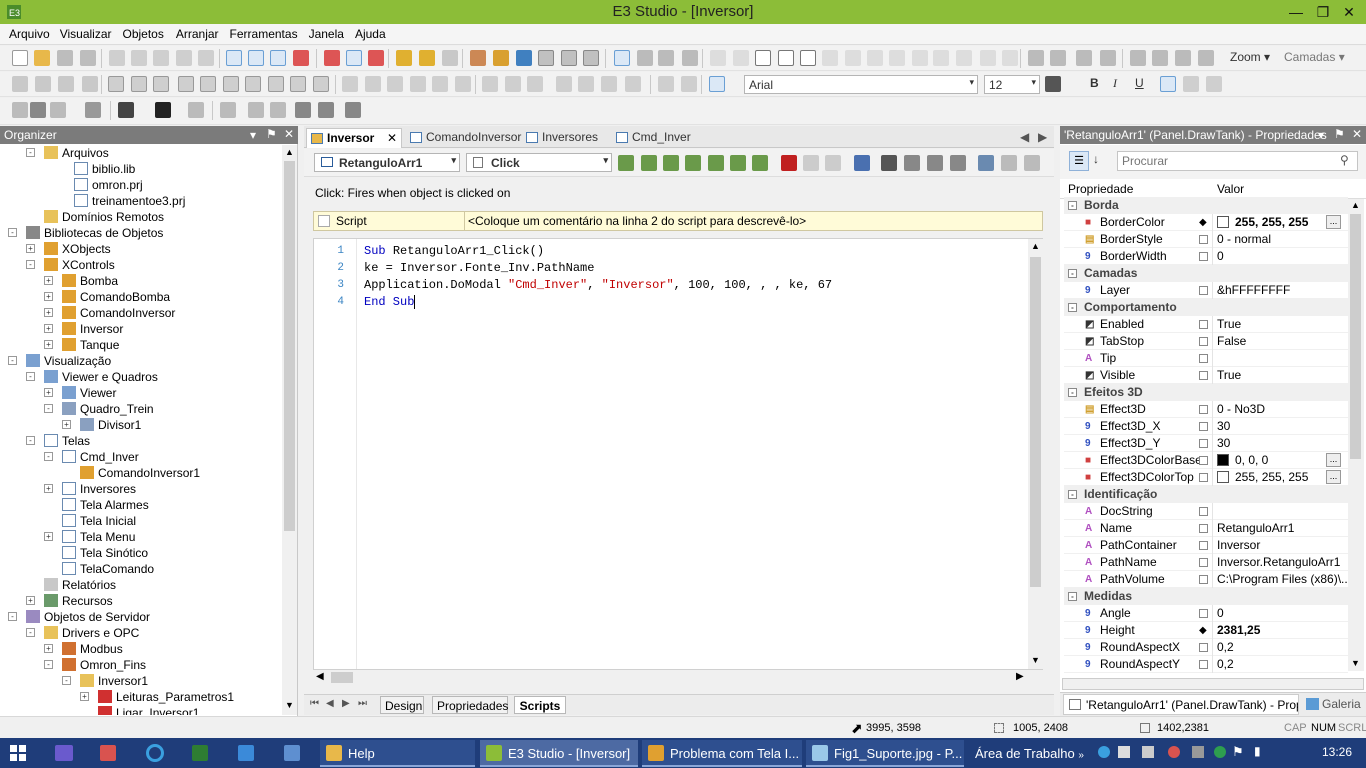  I want to click on property-value: Inversor, so click(1238, 545).